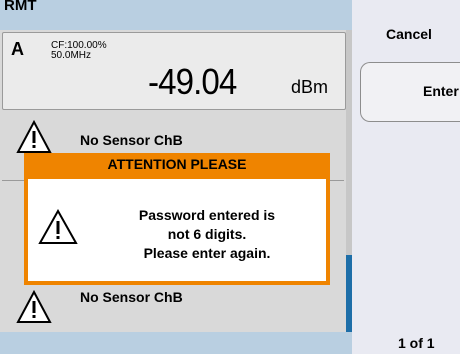  I want to click on frequency: 50.0MHz, so click(71, 55).